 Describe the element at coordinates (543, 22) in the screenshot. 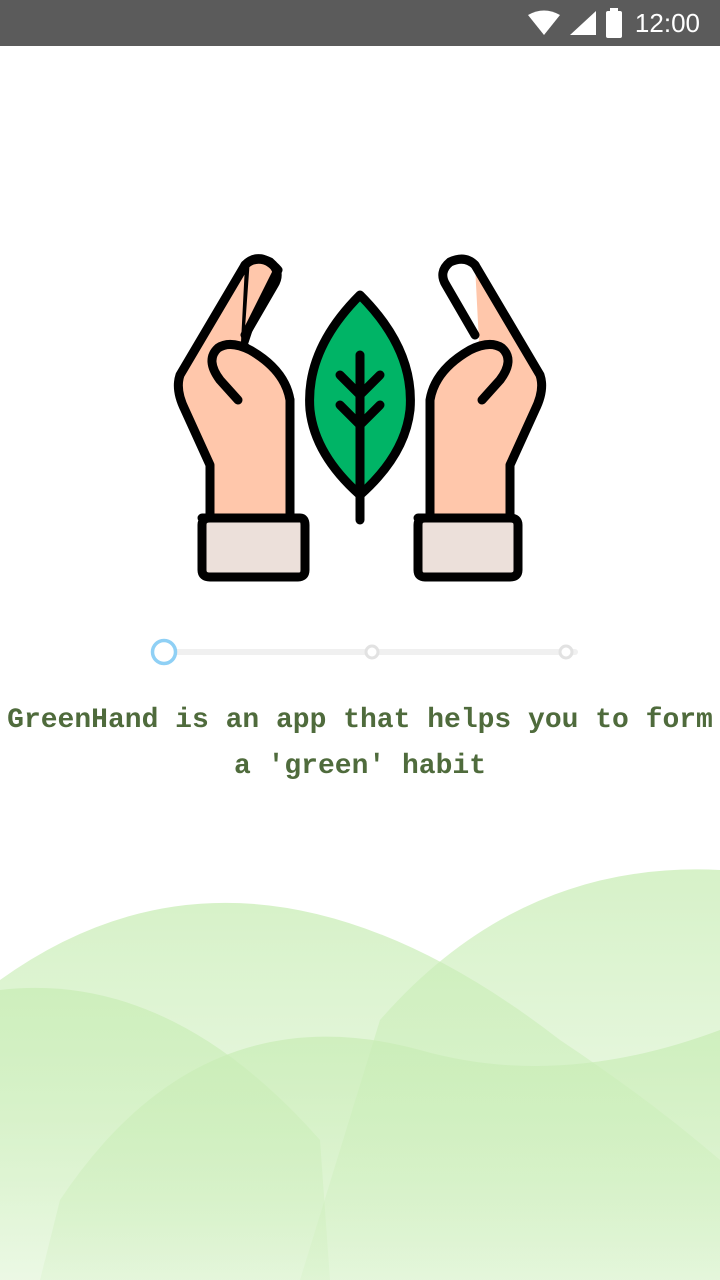

I see `wifi-icon` at that location.